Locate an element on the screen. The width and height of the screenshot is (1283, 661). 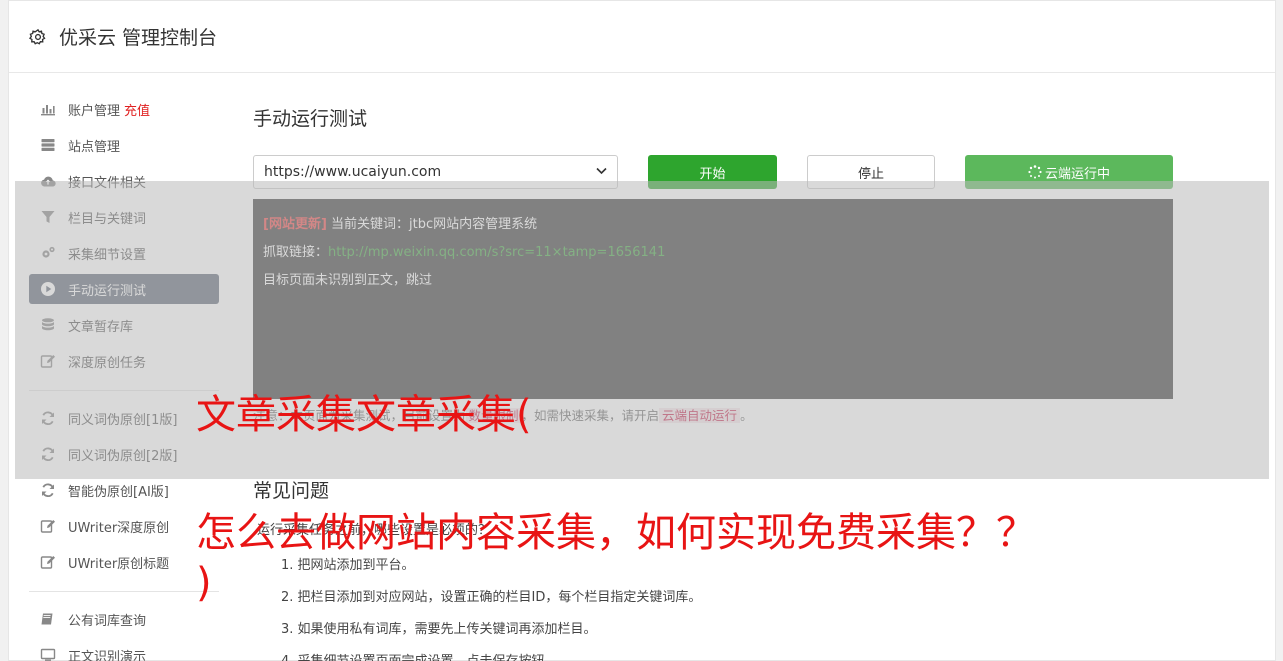
note-middle: ，如需快速采集，请开启 is located at coordinates (590, 415).